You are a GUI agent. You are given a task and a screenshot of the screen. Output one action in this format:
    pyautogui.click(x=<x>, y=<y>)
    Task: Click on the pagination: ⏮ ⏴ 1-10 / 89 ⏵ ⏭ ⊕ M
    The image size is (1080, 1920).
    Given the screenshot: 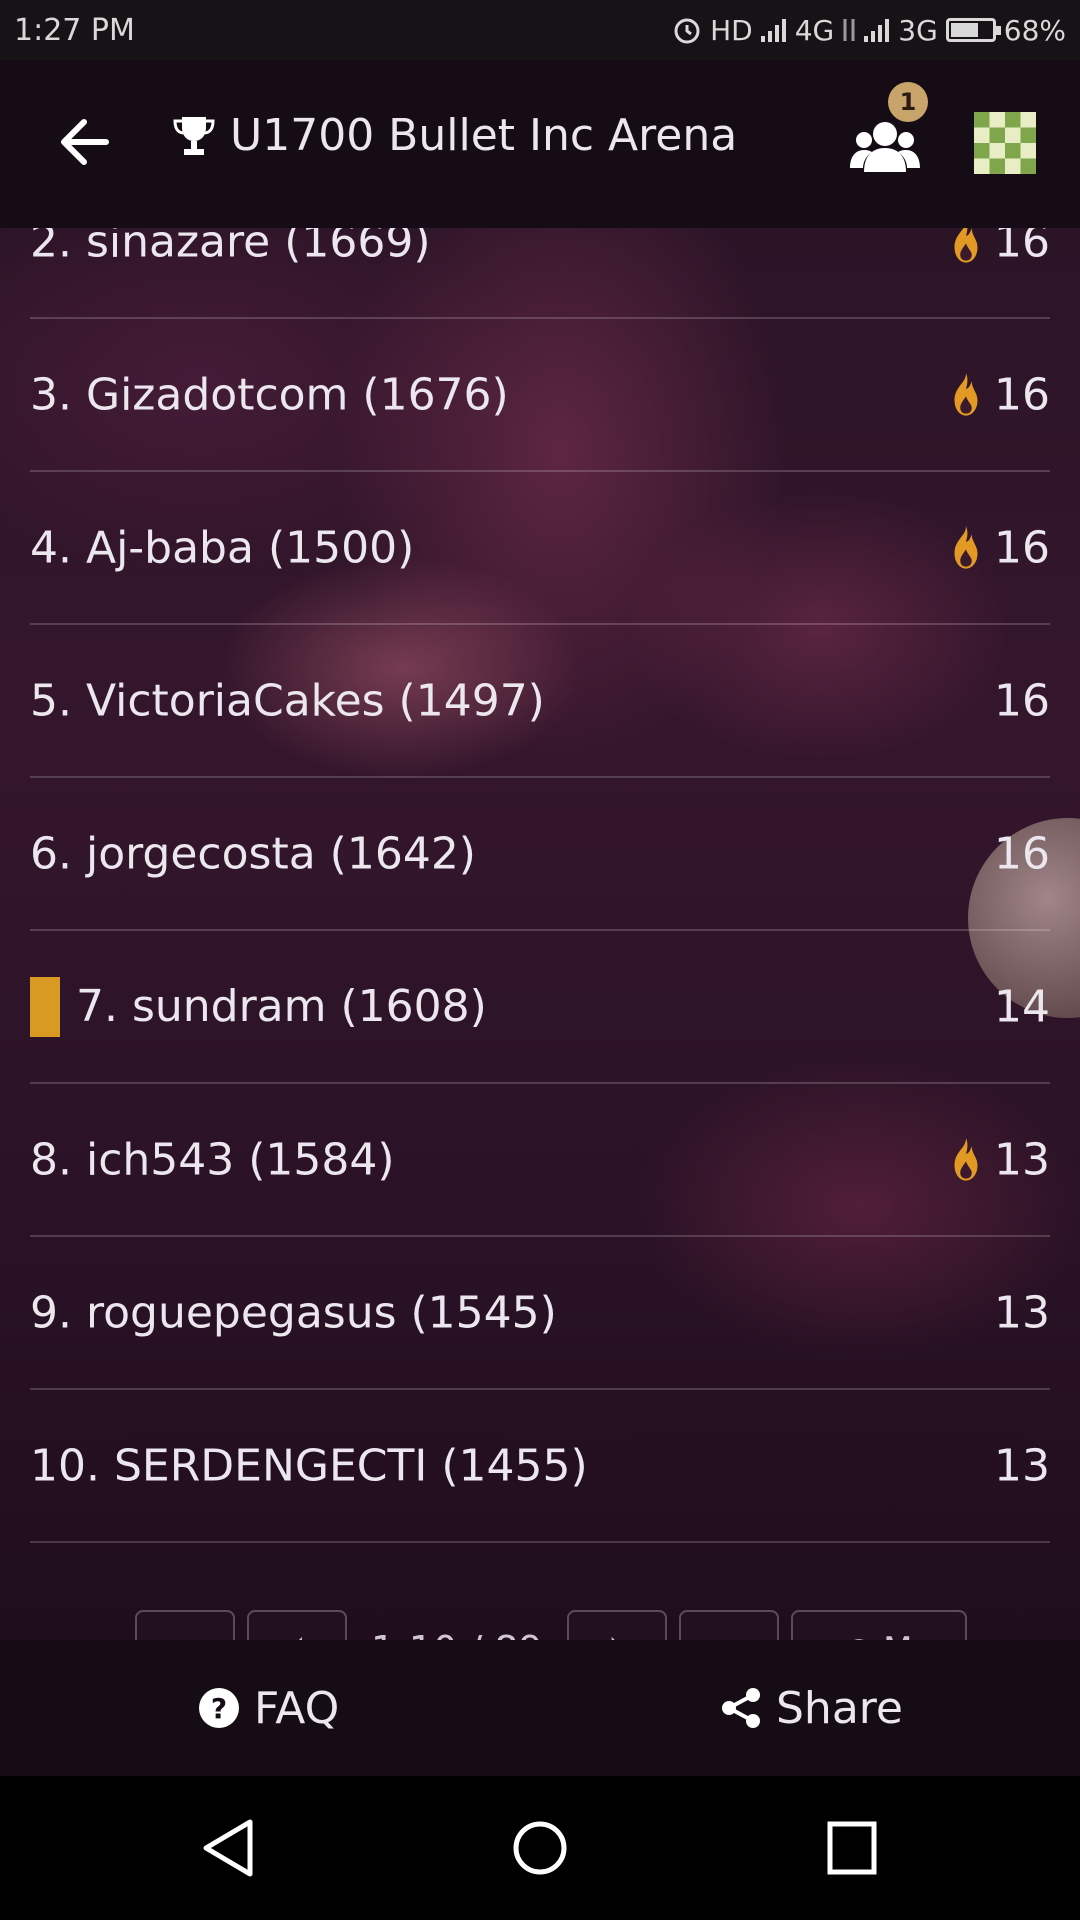 What is the action you would take?
    pyautogui.click(x=551, y=1625)
    